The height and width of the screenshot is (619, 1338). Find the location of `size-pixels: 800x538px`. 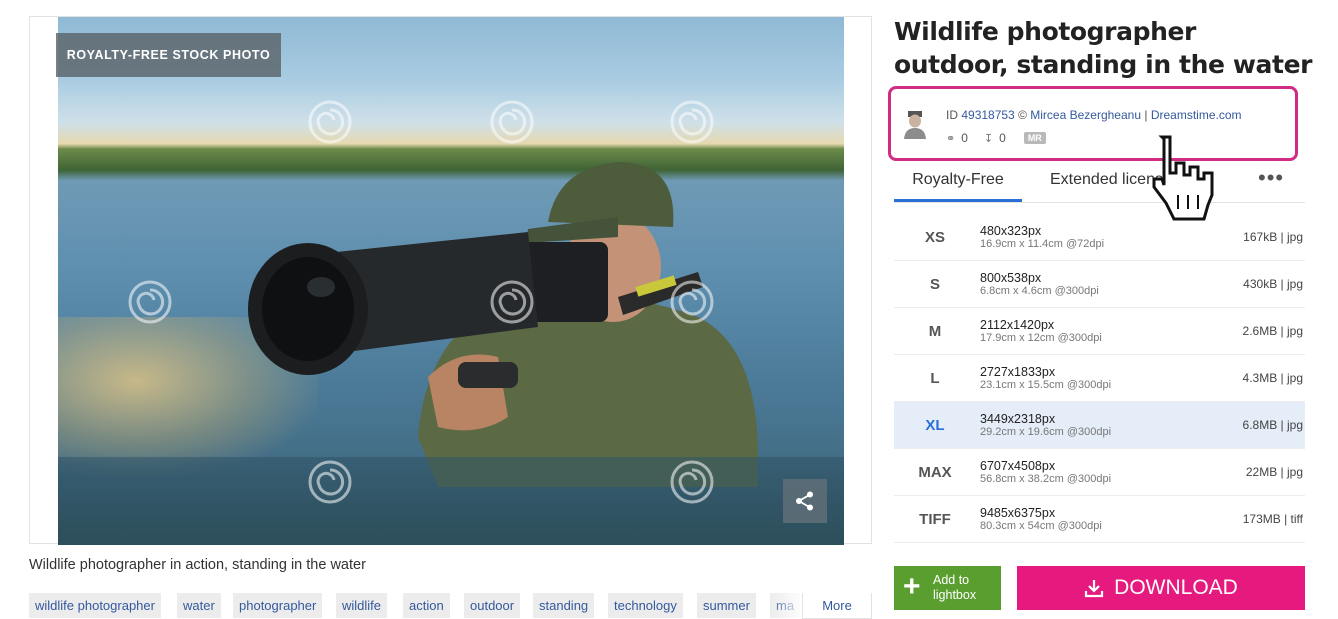

size-pixels: 800x538px is located at coordinates (1011, 278).